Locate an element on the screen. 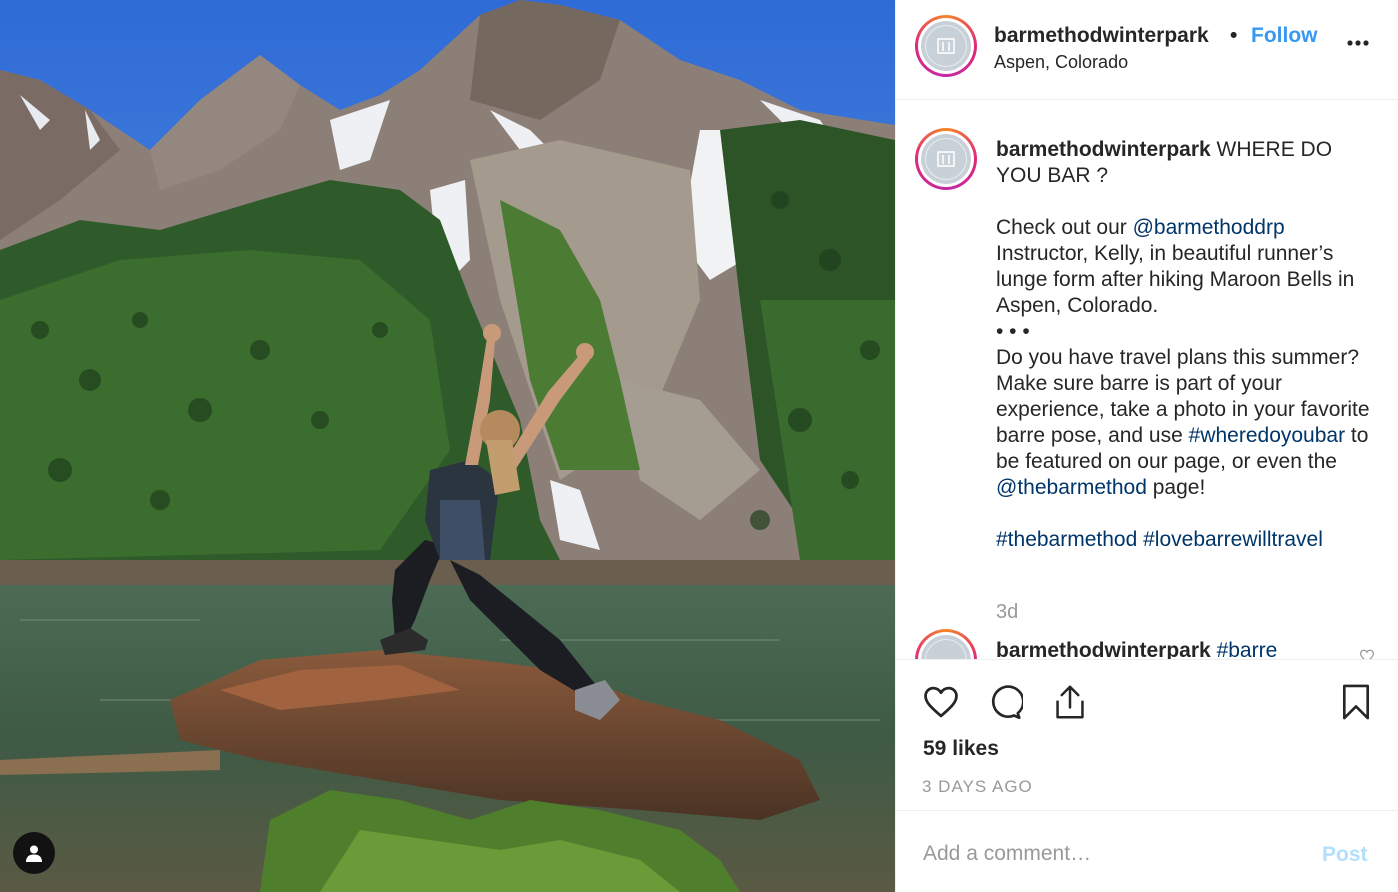 Image resolution: width=1398 pixels, height=892 pixels. comment-form: Post is located at coordinates (1147, 851).